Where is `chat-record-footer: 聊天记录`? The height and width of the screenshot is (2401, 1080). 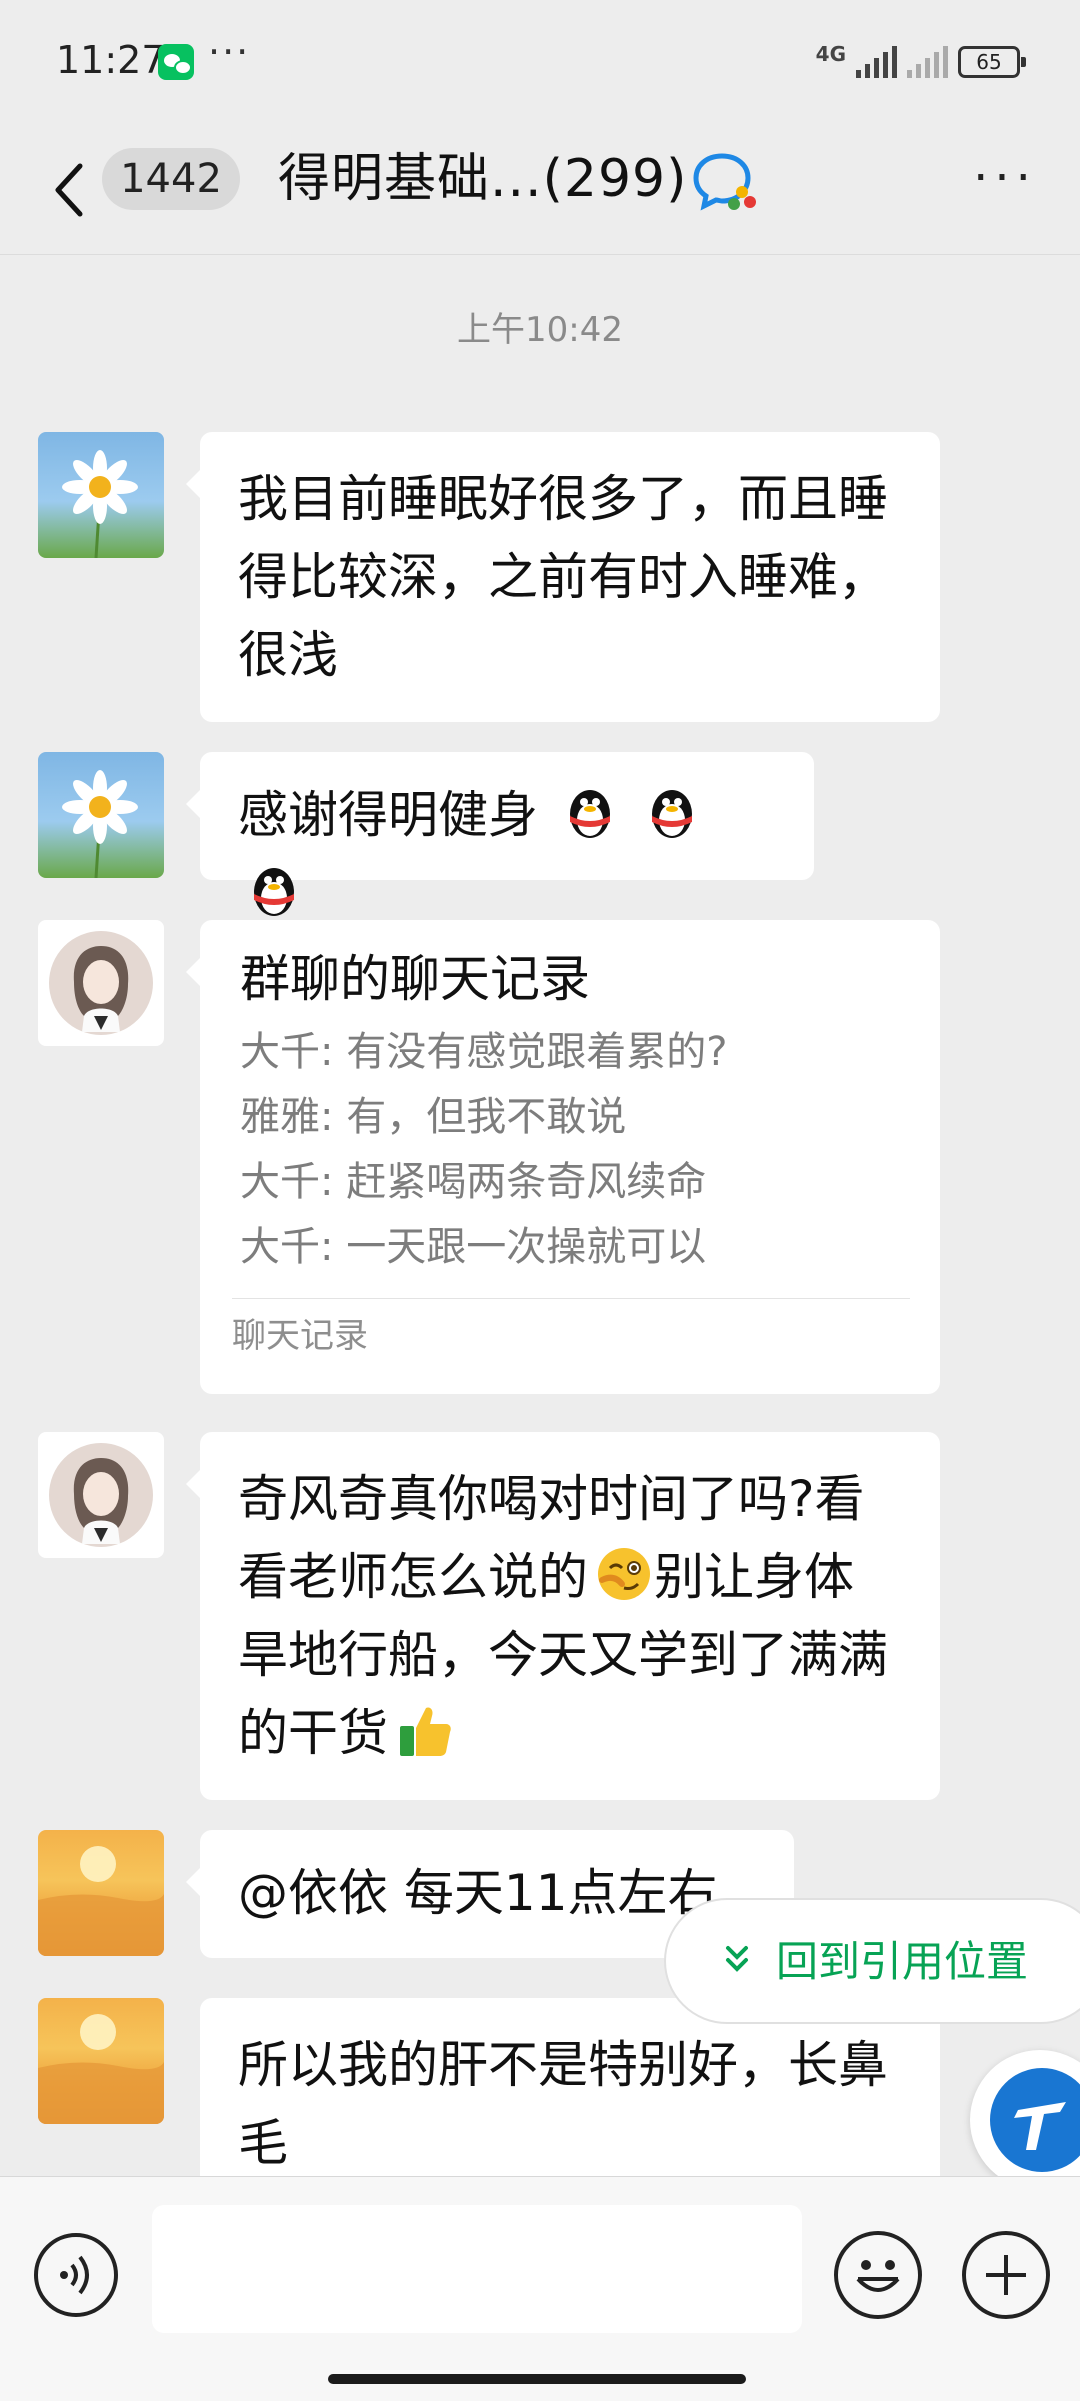 chat-record-footer: 聊天记录 is located at coordinates (300, 1336).